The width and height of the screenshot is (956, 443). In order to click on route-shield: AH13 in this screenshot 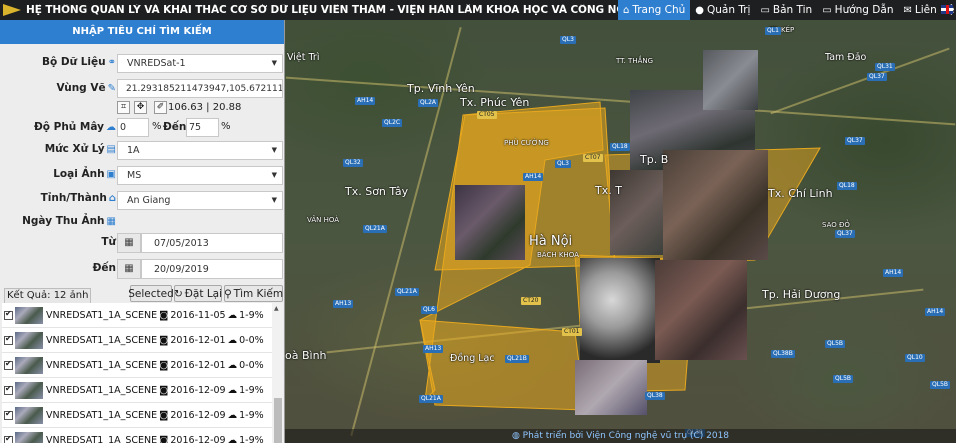, I will do `click(343, 304)`.